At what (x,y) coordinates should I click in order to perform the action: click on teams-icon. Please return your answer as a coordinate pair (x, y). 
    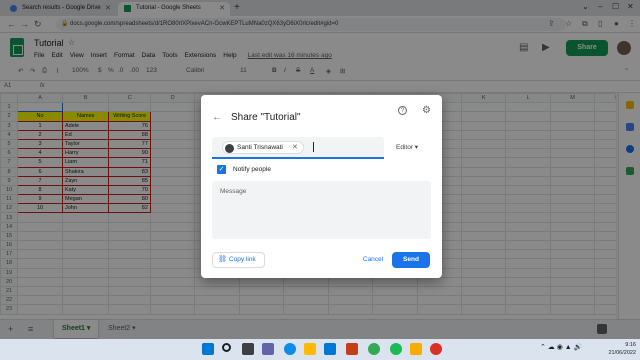
    Looking at the image, I should click on (268, 349).